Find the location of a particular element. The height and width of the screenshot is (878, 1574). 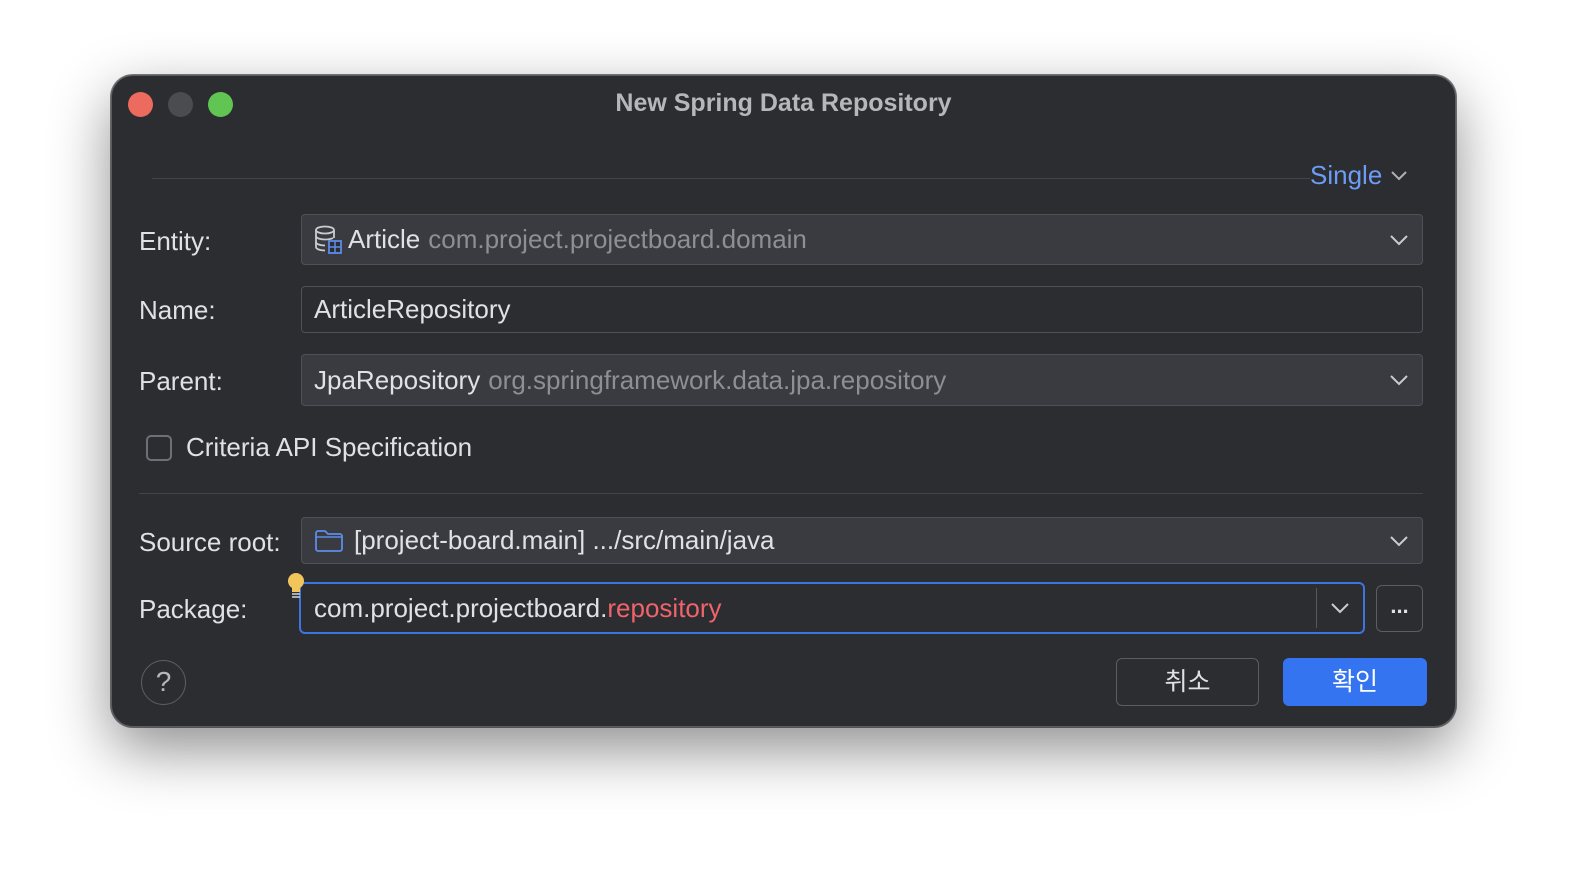

source-root-label: Source root: is located at coordinates (210, 542).